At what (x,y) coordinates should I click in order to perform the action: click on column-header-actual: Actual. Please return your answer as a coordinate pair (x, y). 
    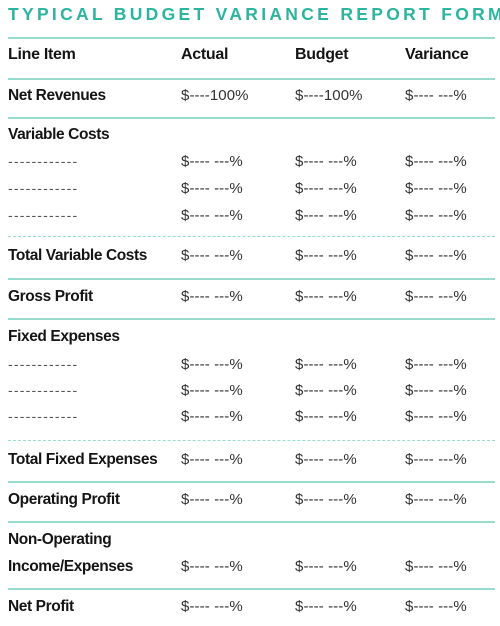
    Looking at the image, I should click on (205, 54).